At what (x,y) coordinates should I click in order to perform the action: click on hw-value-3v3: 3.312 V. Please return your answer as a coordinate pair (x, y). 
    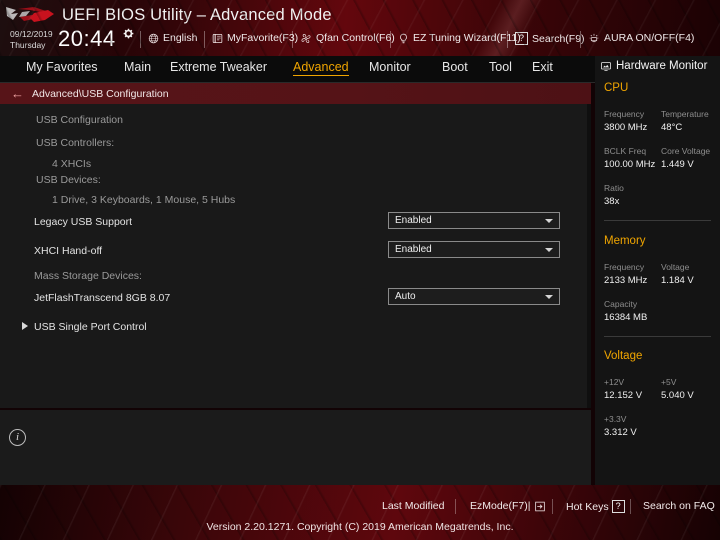
    Looking at the image, I should click on (620, 432).